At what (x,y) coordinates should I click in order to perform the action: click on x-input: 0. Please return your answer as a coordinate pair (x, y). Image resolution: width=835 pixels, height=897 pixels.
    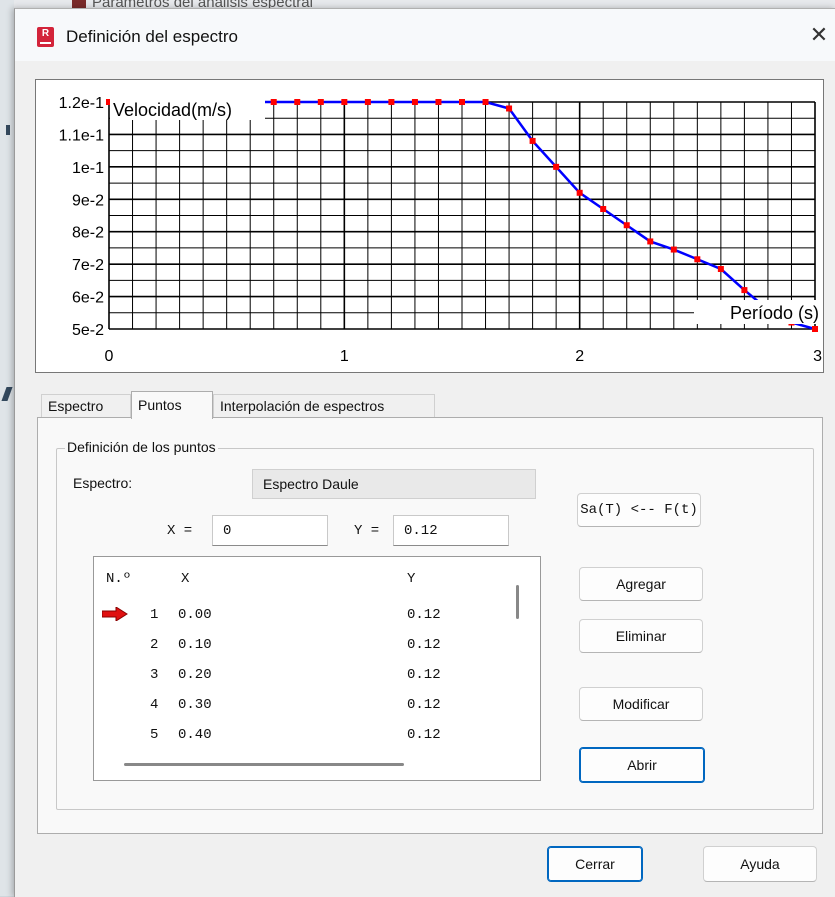
    Looking at the image, I should click on (270, 530).